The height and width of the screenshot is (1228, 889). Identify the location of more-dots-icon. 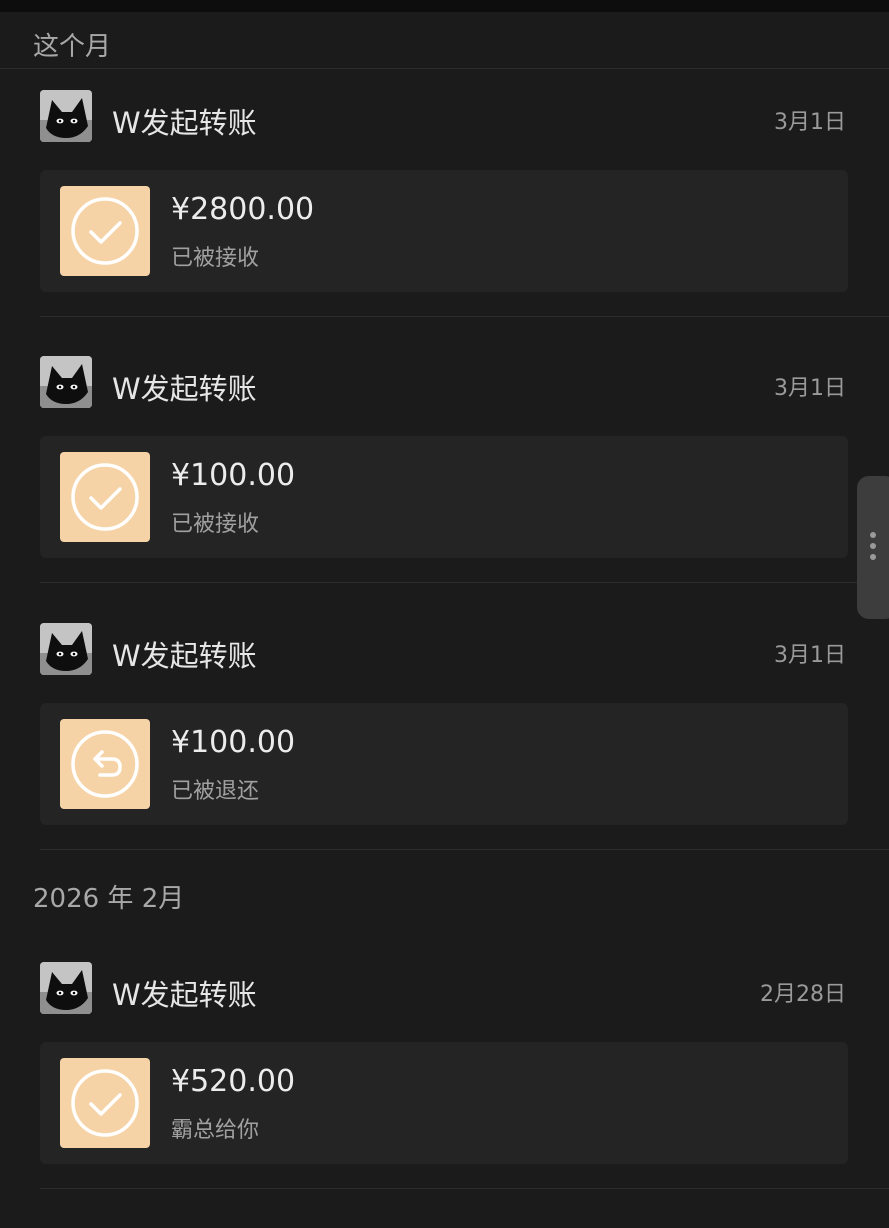
(873, 548).